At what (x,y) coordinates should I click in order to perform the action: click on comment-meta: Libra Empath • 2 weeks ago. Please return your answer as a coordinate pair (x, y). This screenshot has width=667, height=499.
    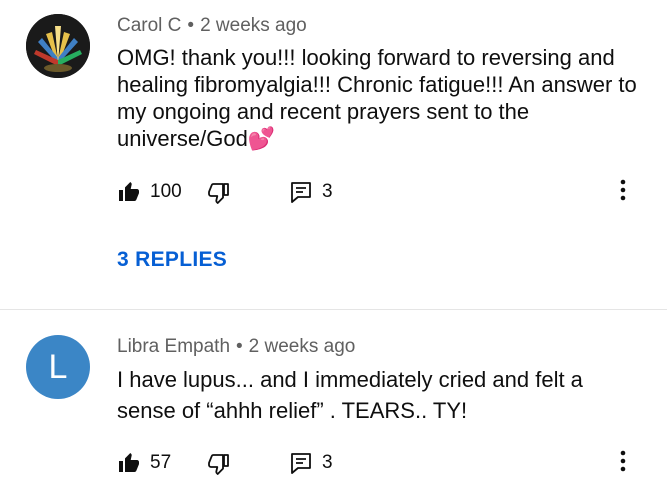
    Looking at the image, I should click on (236, 347).